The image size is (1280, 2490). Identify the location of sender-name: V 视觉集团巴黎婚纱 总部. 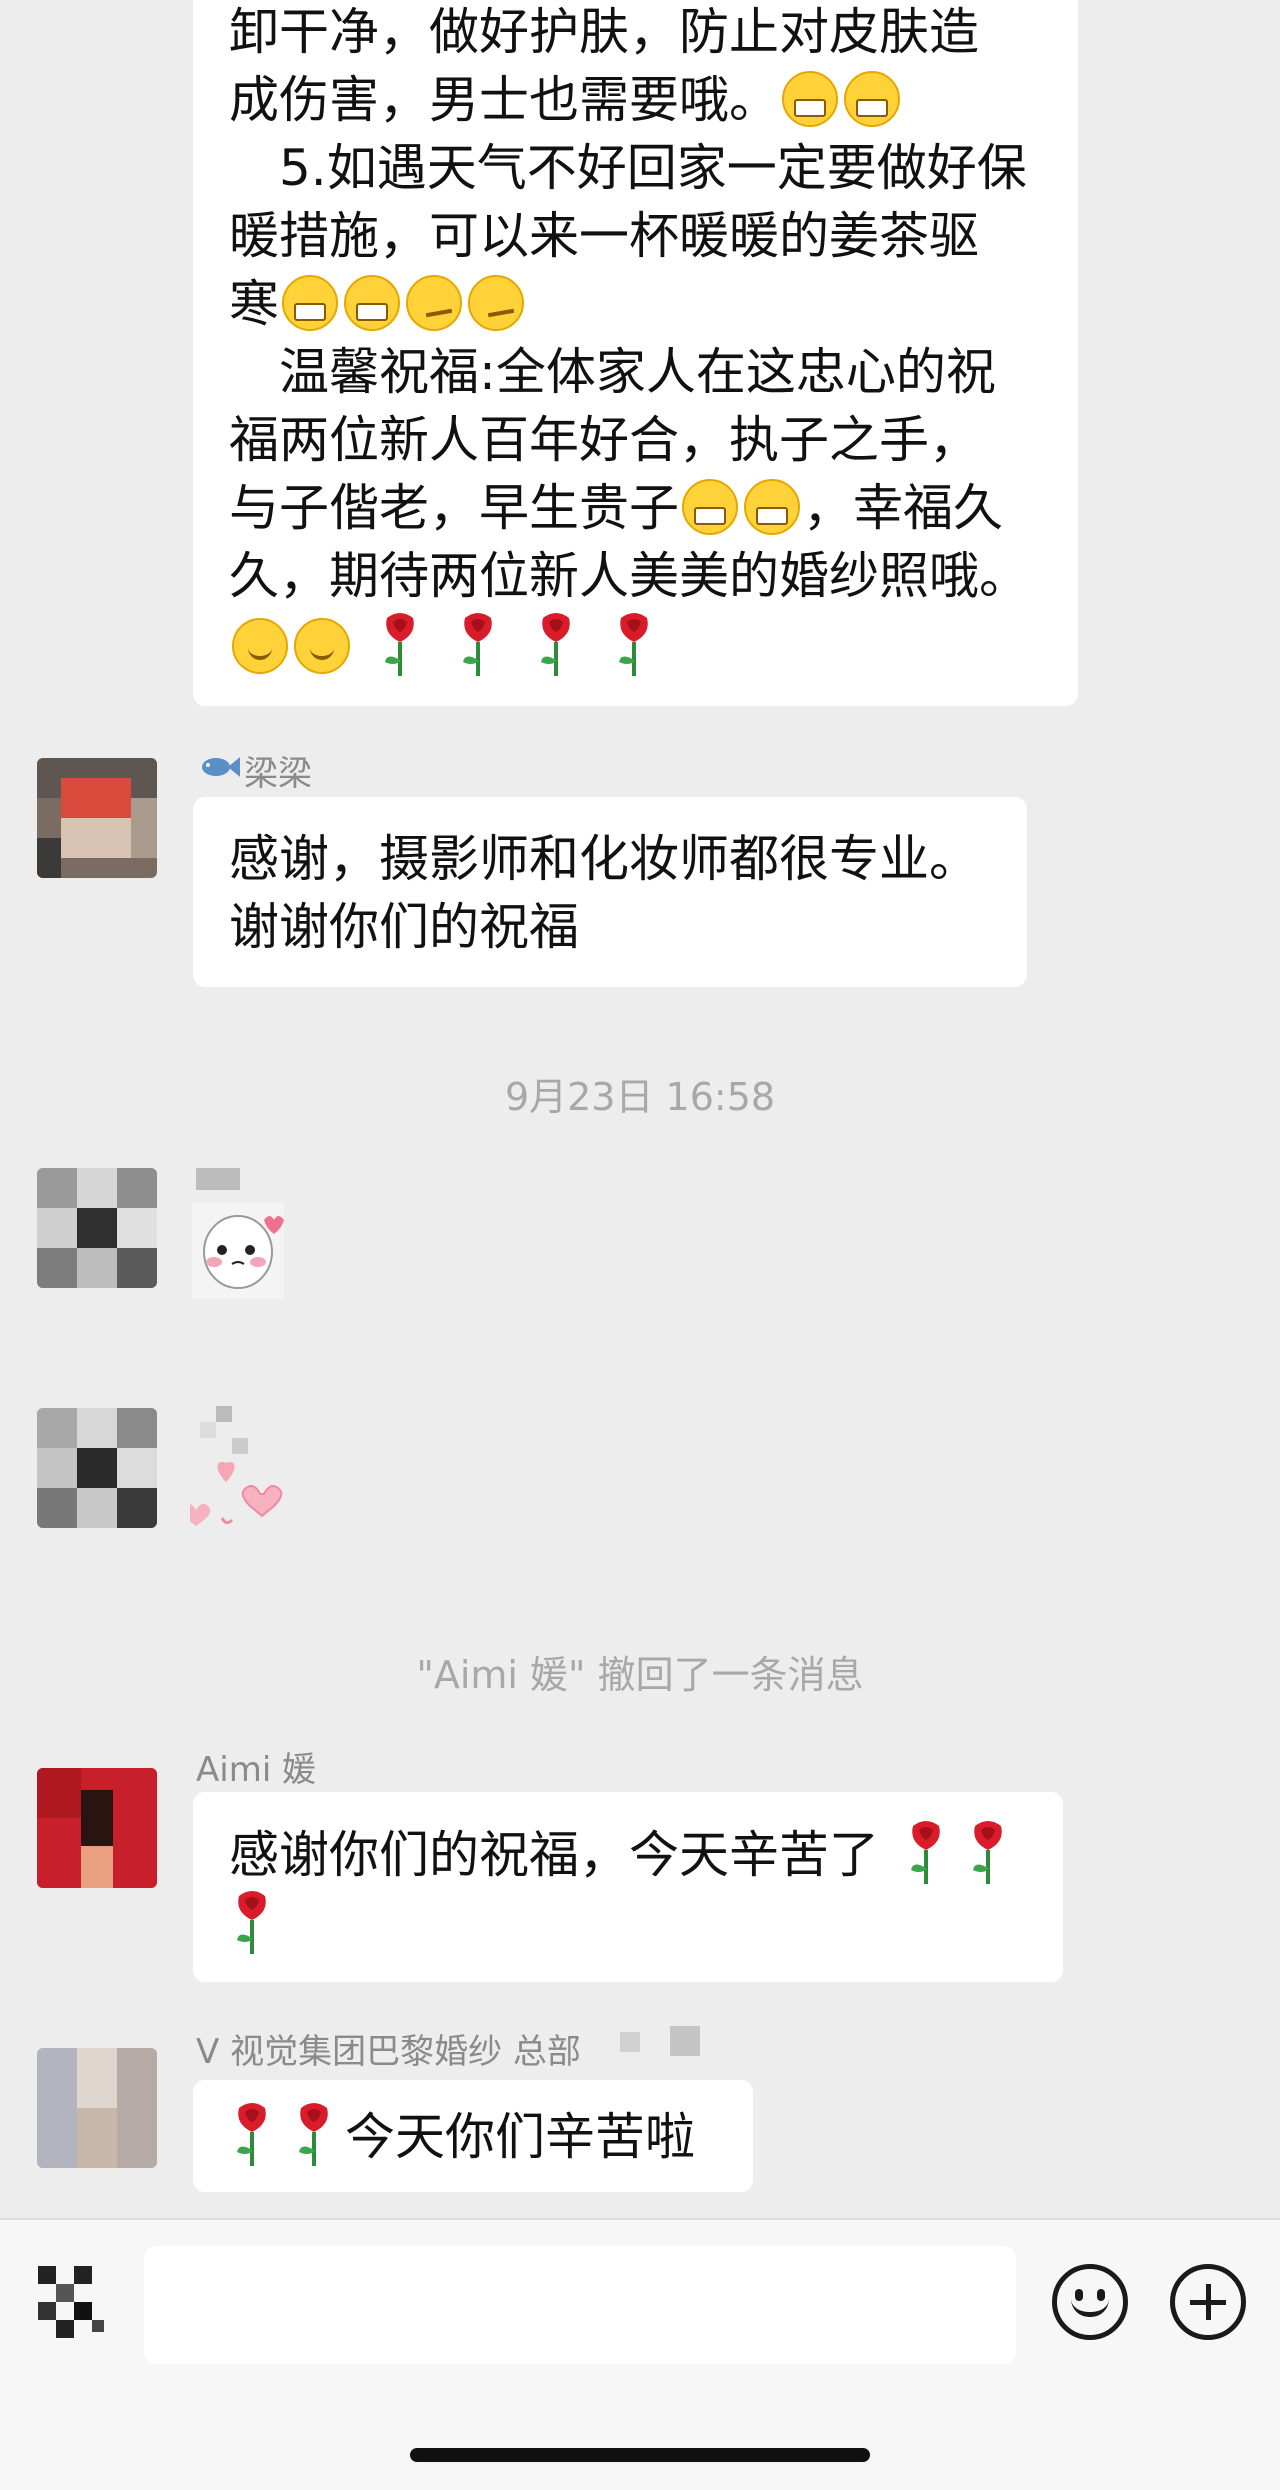
(388, 2052).